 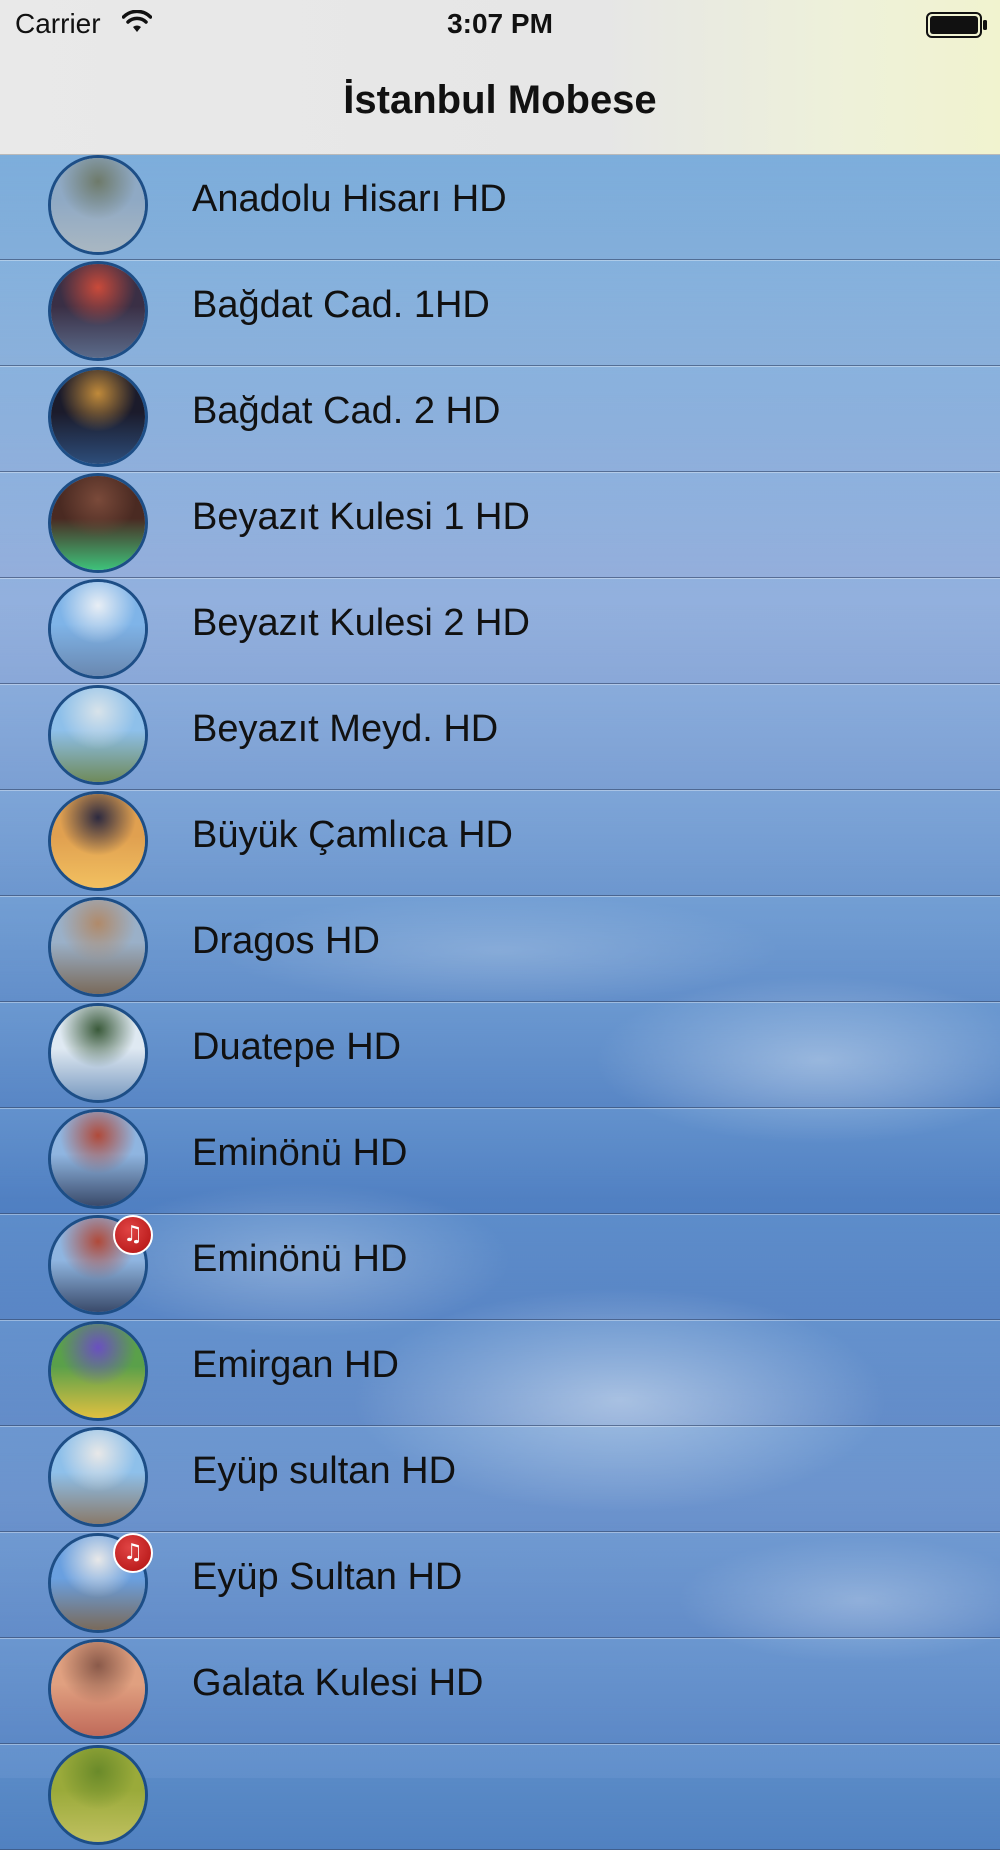 What do you see at coordinates (500, 313) in the screenshot?
I see `list-item: Bağdat Cad. 1HD` at bounding box center [500, 313].